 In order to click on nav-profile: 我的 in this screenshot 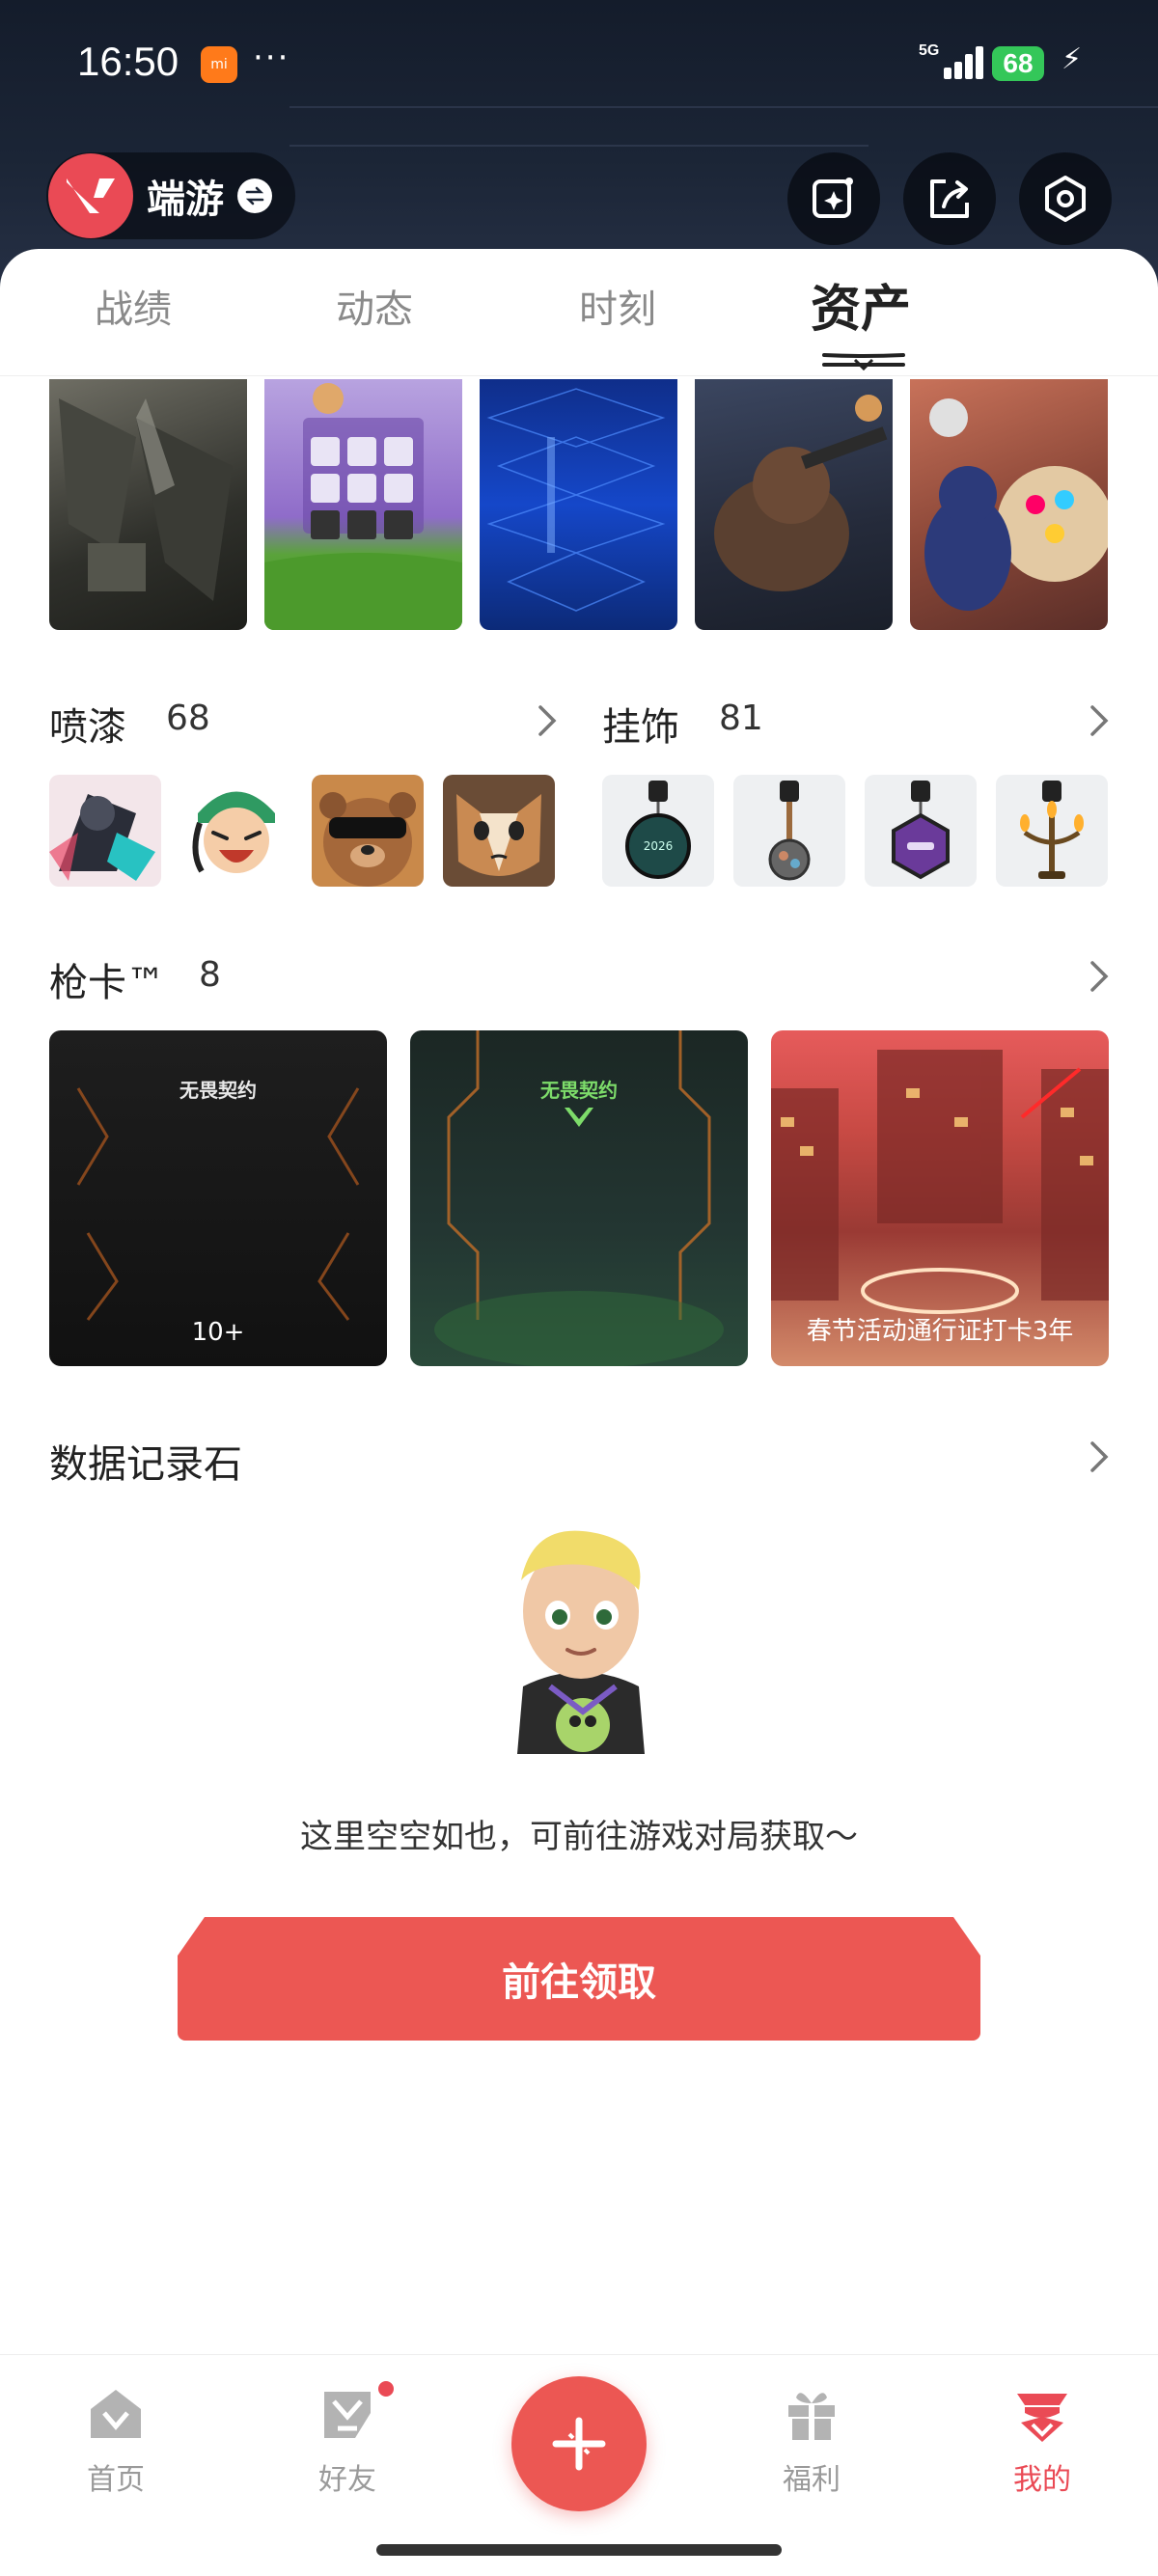, I will do `click(1042, 2441)`.